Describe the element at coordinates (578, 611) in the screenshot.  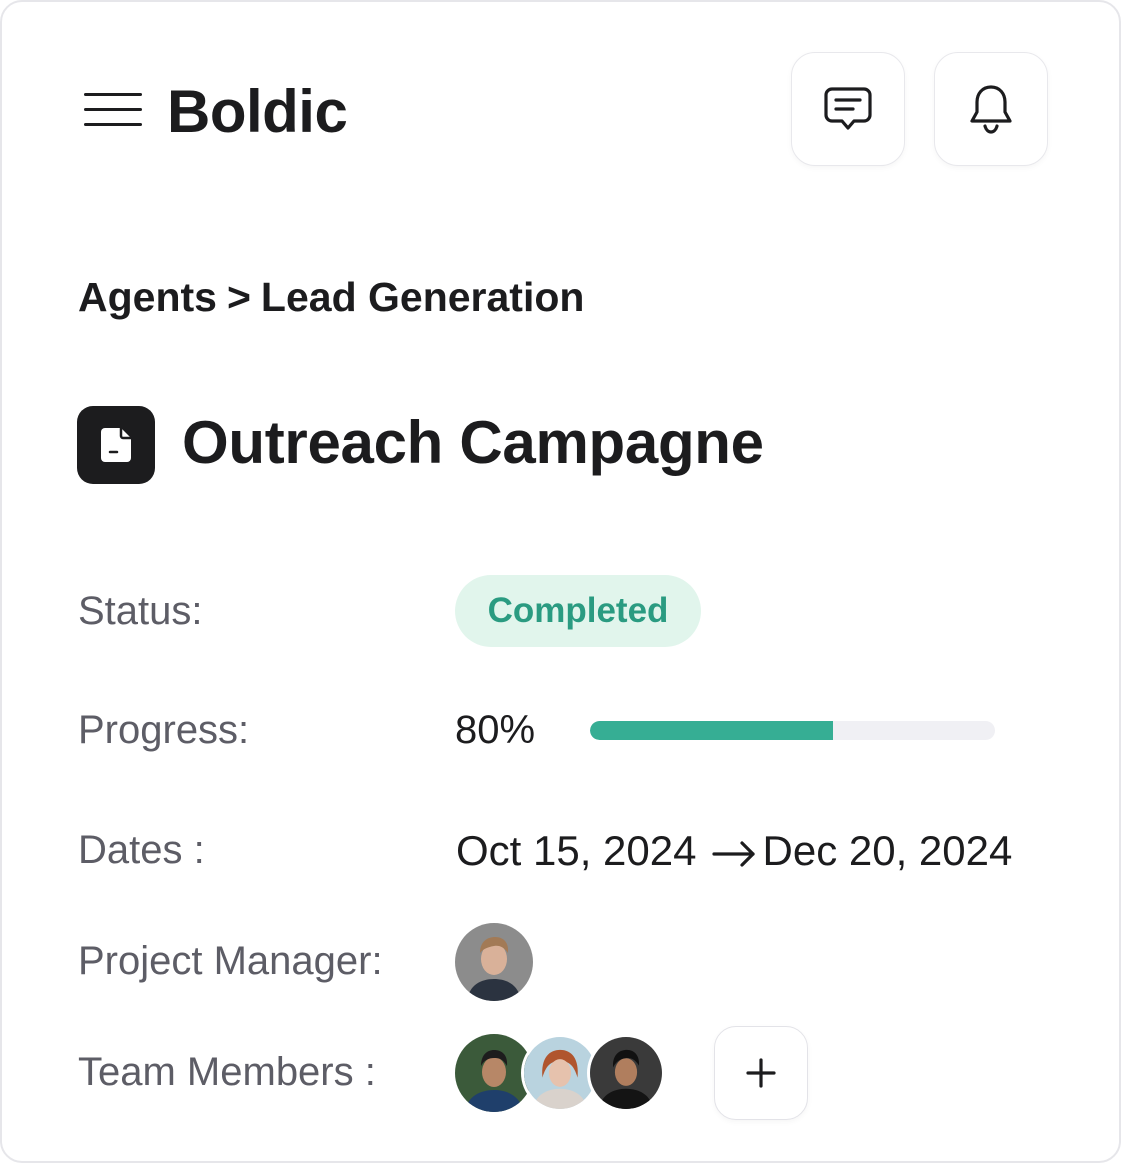
I see `status-badge: Completed` at that location.